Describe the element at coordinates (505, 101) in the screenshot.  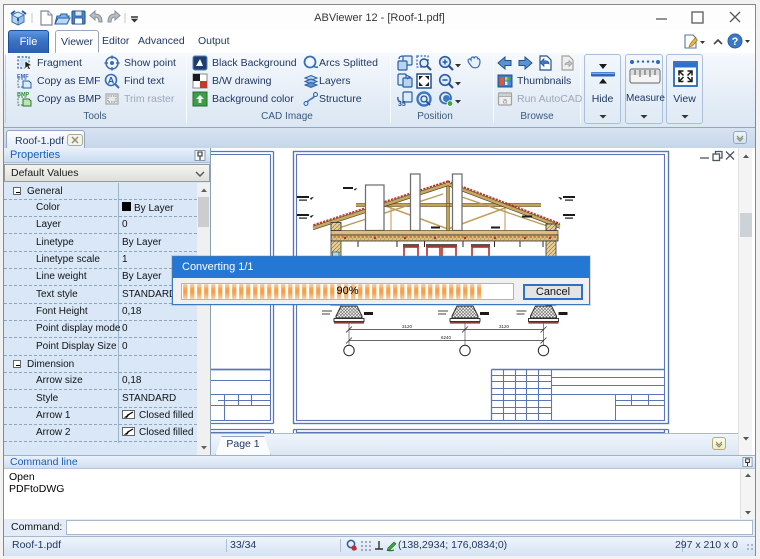
I see `svg-text: a` at that location.